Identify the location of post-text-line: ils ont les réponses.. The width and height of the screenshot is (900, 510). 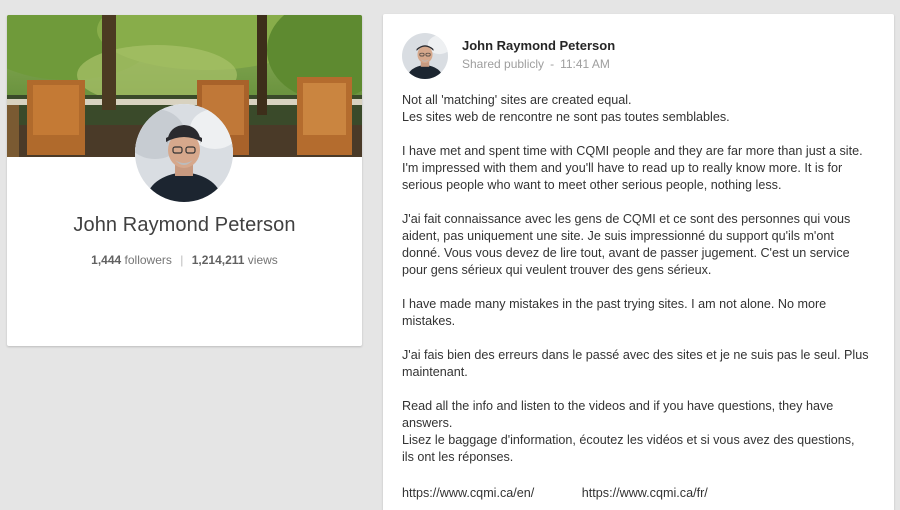
(458, 457).